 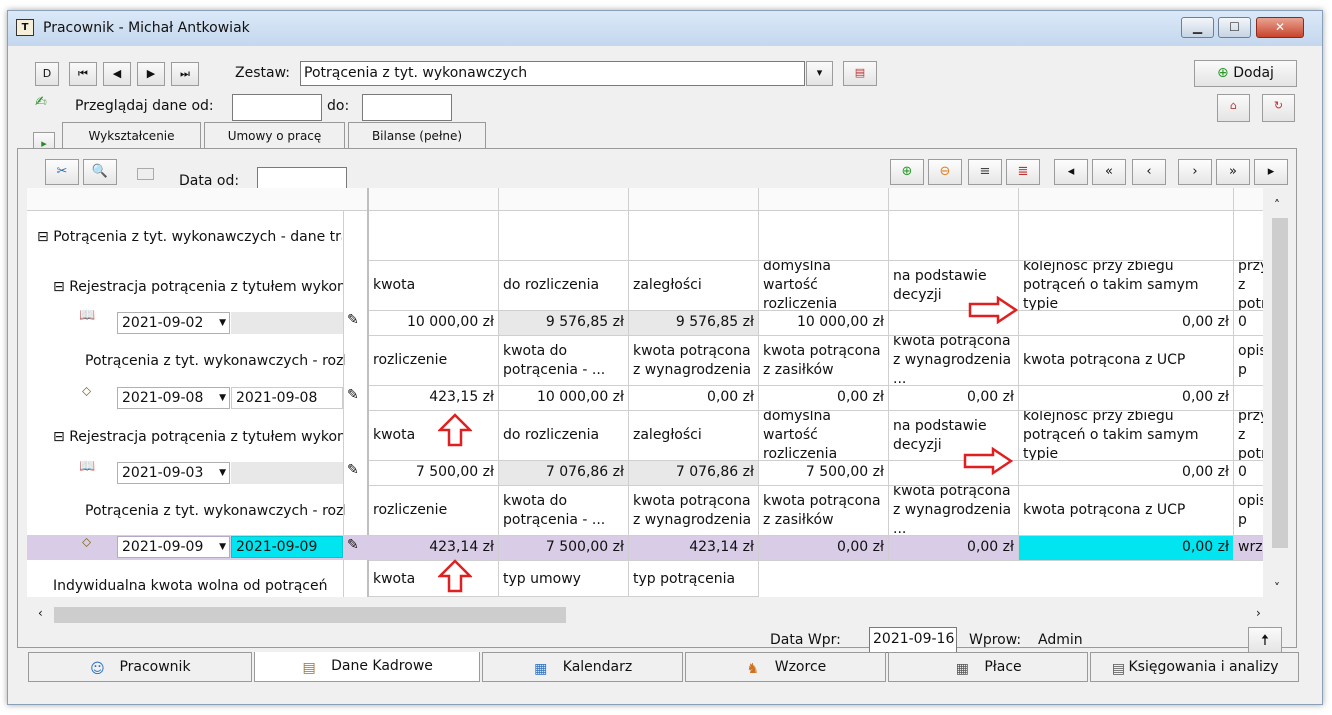 I want to click on value-cell, so click(x=1248, y=398).